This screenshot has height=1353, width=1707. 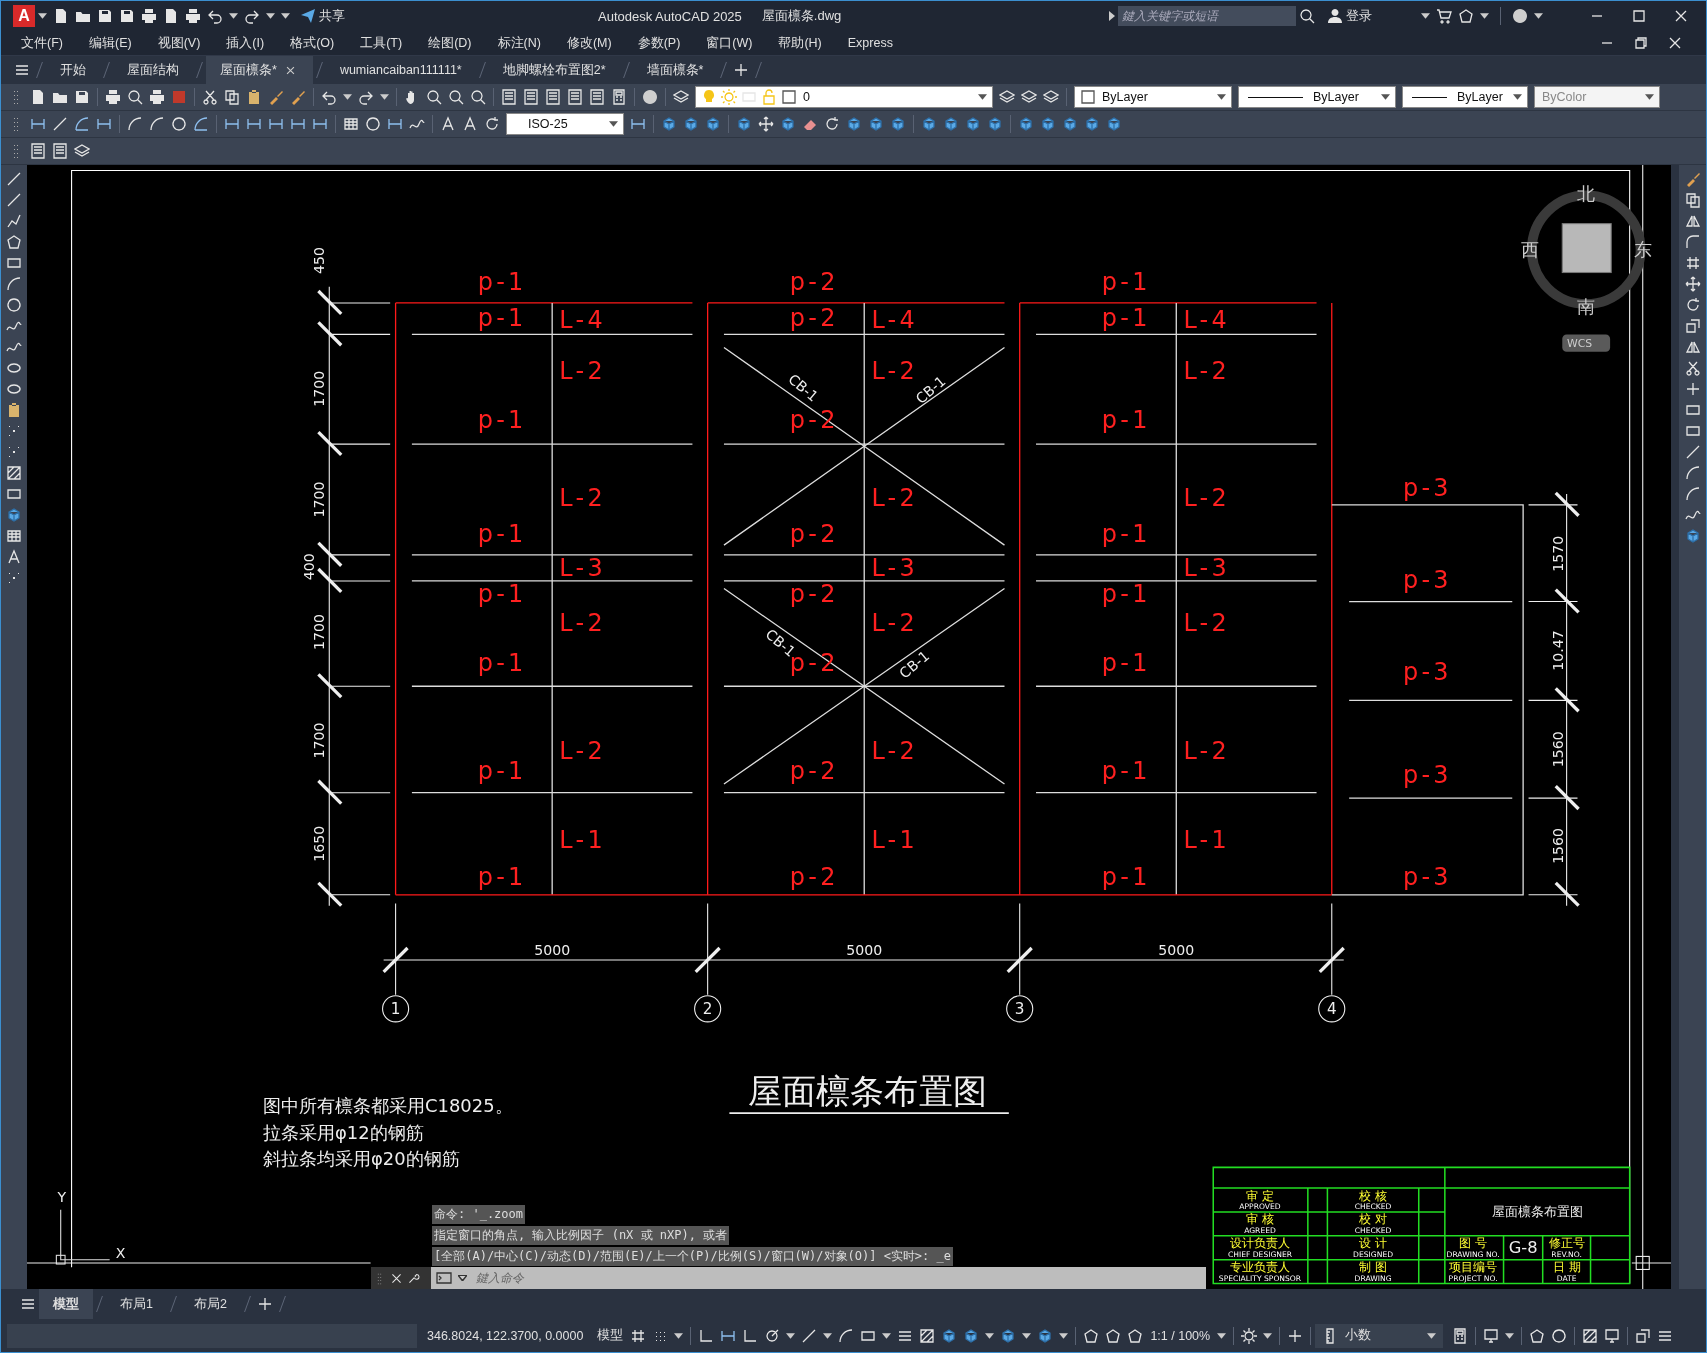 I want to click on viewcube-face, so click(x=1586, y=248).